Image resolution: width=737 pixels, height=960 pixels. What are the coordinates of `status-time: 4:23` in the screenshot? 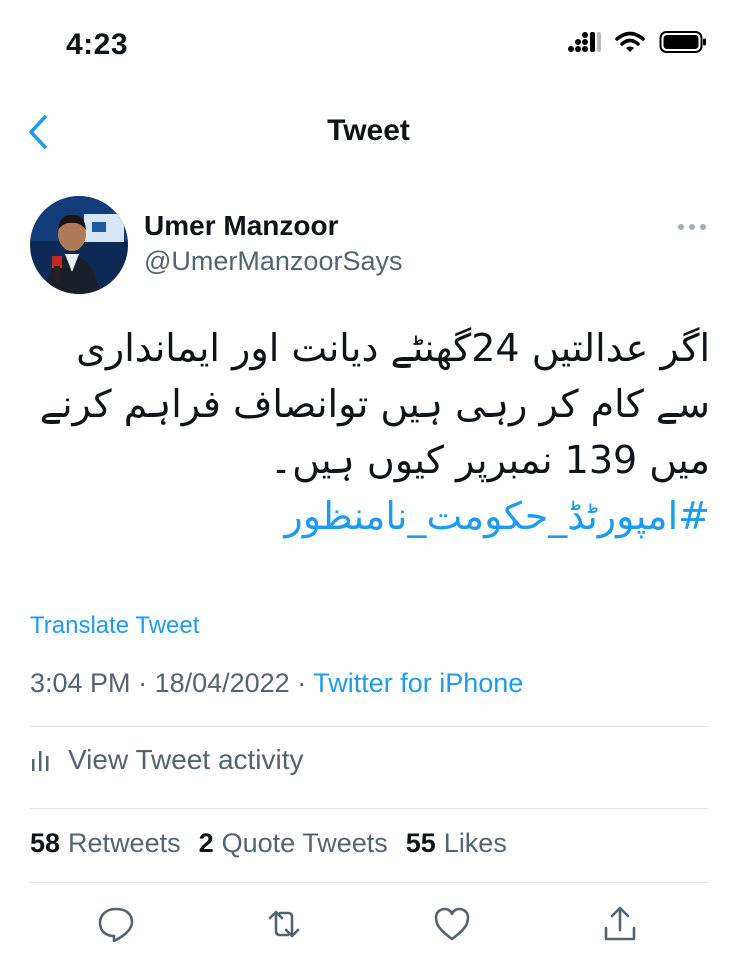 It's located at (97, 44).